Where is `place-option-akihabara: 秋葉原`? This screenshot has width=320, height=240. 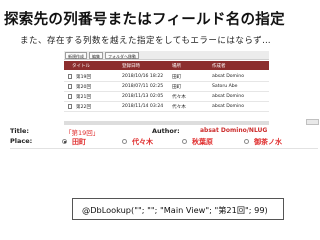 place-option-akihabara: 秋葉原 is located at coordinates (197, 142).